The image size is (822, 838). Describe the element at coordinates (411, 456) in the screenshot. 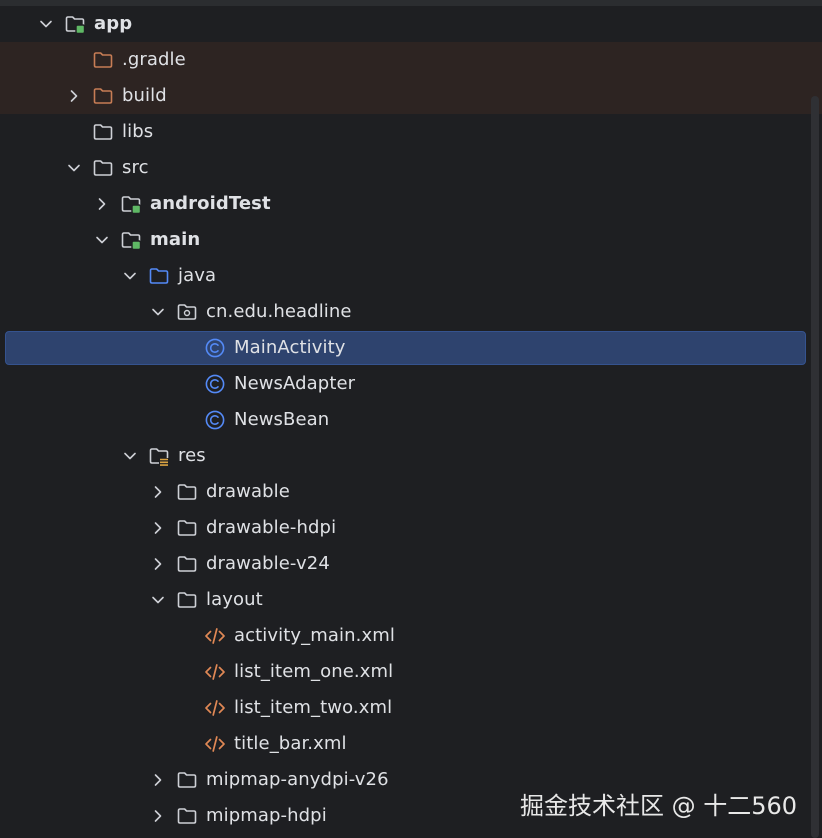

I see `tree-row-res: res` at that location.